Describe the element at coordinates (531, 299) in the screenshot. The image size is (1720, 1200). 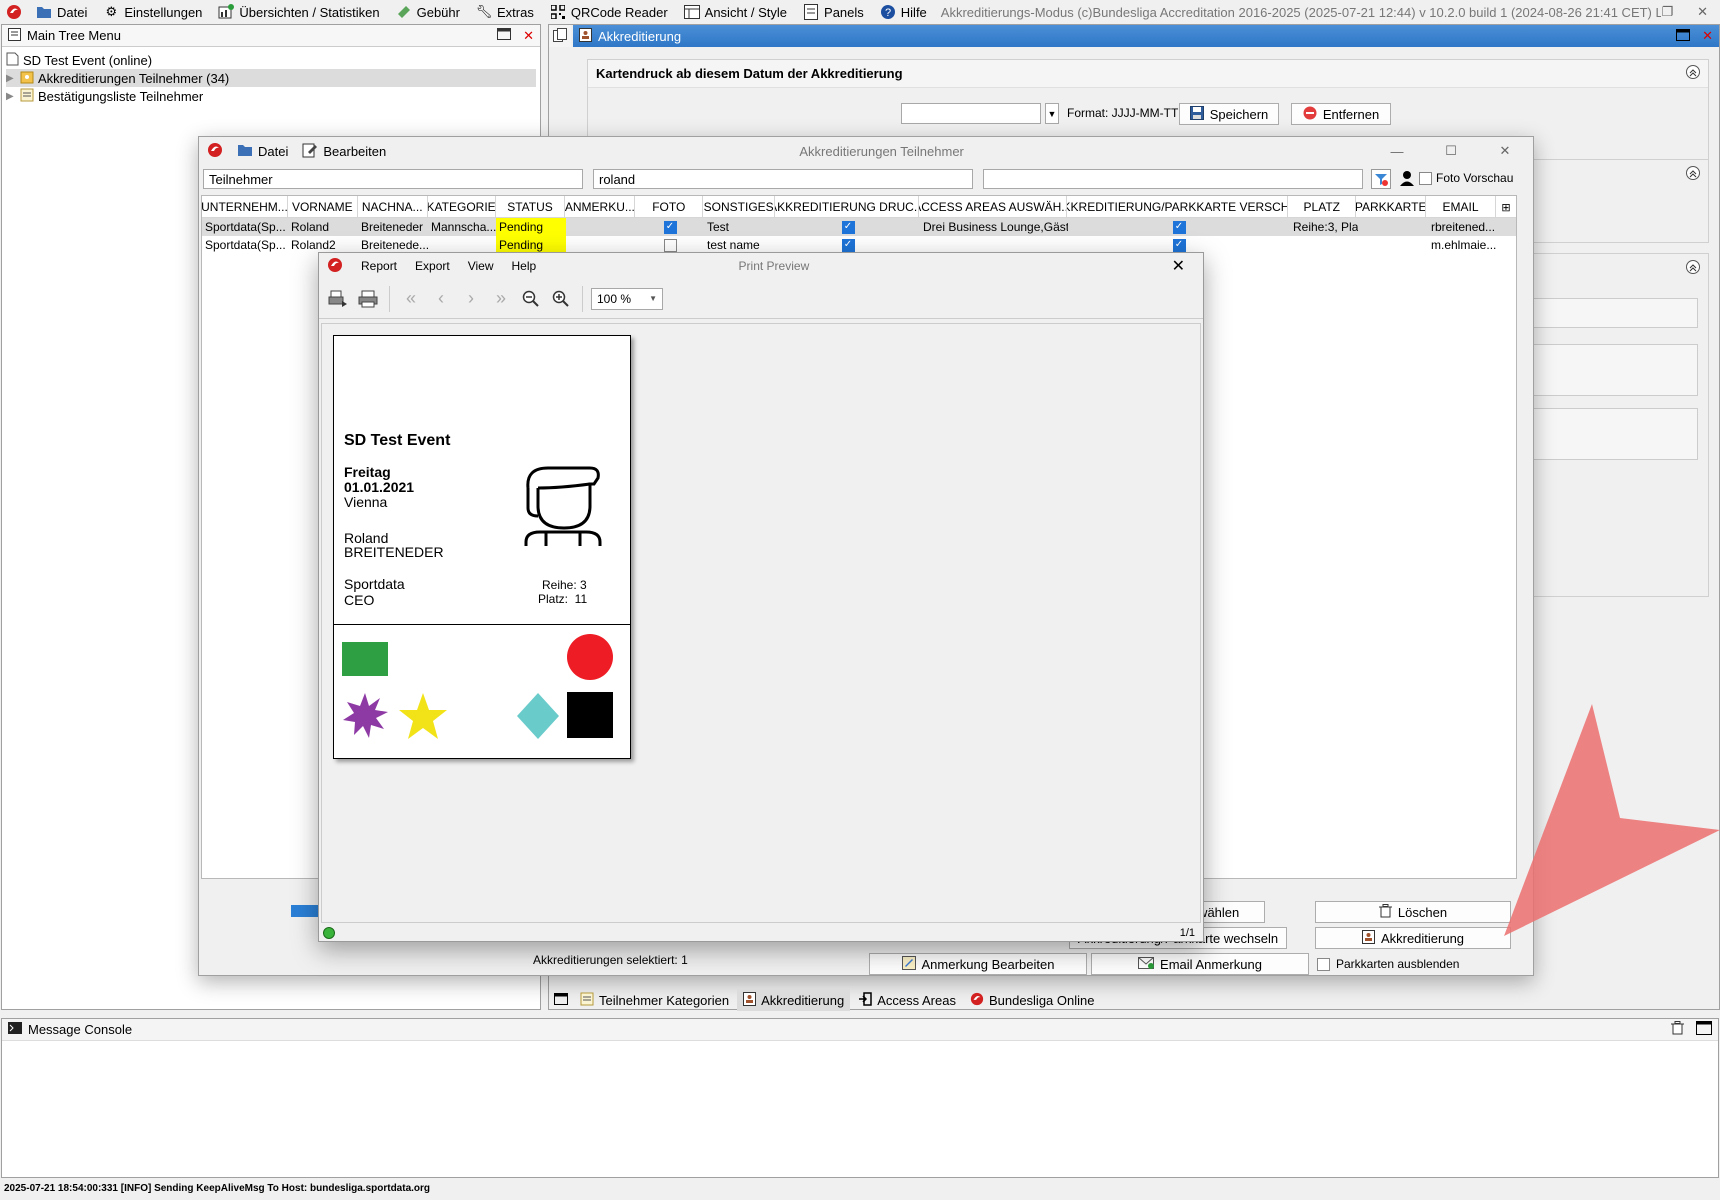
I see `zoom-out-icon` at that location.